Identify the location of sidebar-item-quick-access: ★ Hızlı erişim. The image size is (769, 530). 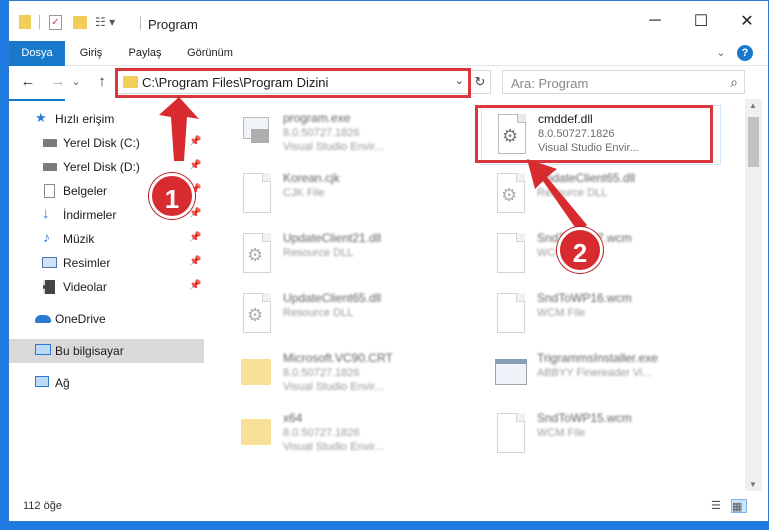
(106, 119).